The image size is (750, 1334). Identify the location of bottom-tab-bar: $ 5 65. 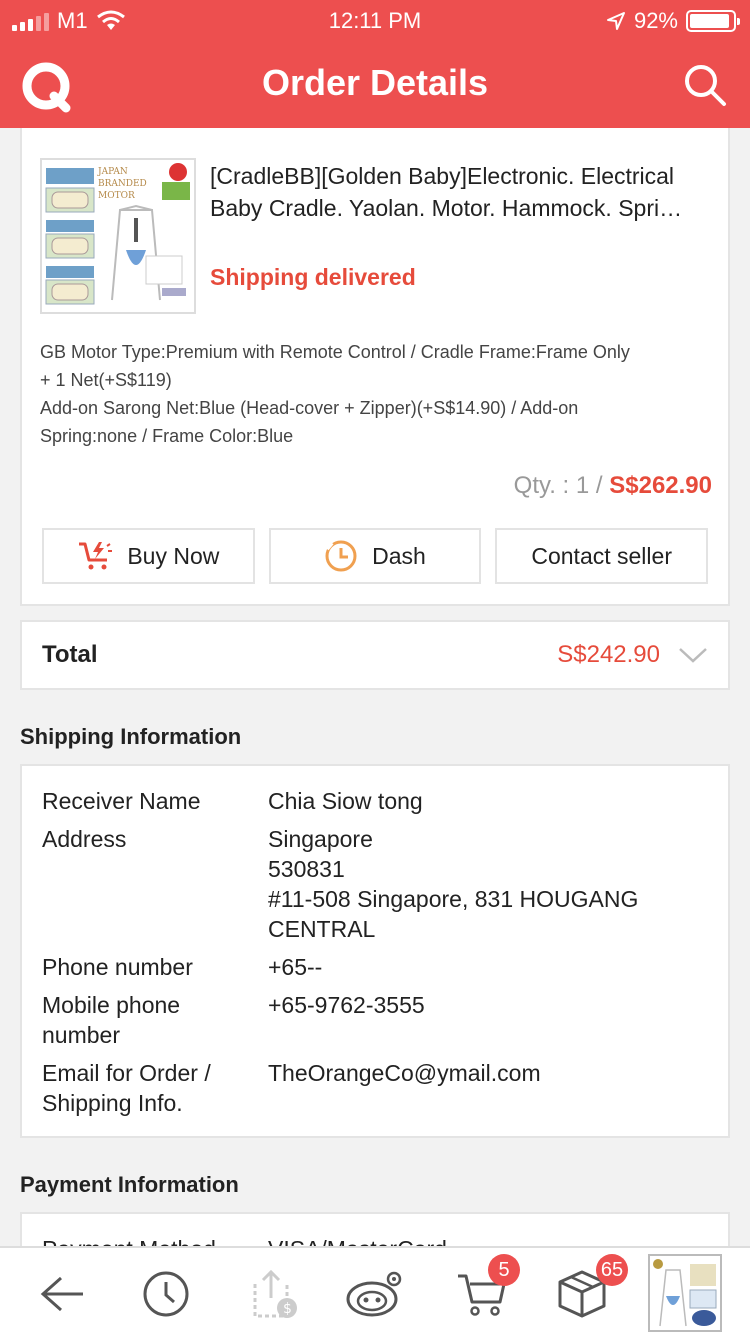
(375, 1290).